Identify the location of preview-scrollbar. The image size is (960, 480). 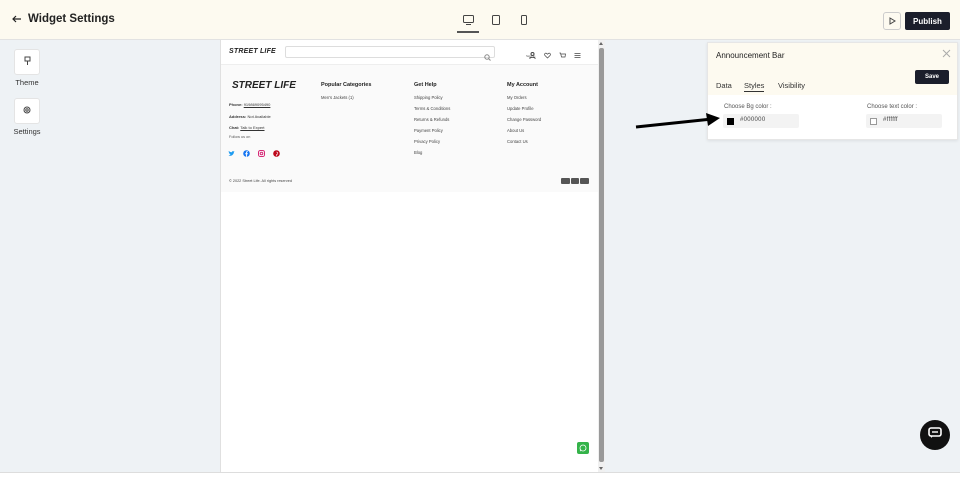
(601, 256).